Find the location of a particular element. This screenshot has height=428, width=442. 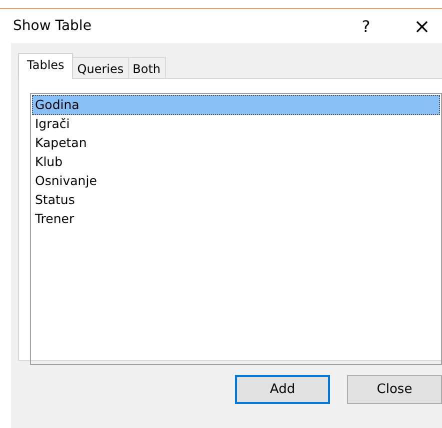

tab: Tables is located at coordinates (46, 66).